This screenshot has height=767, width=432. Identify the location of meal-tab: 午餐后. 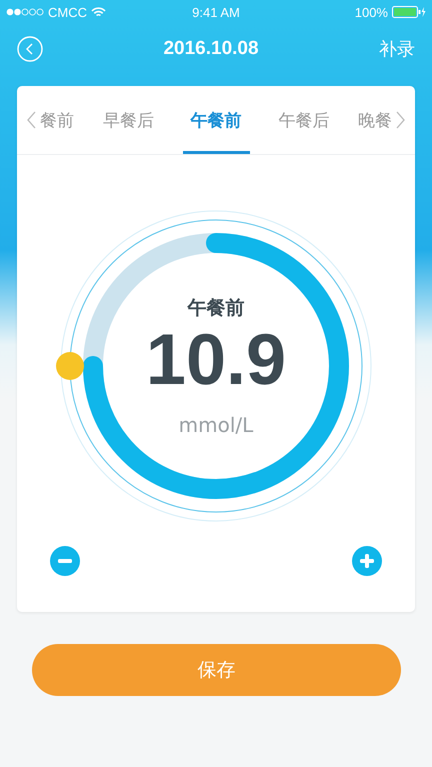
(304, 120).